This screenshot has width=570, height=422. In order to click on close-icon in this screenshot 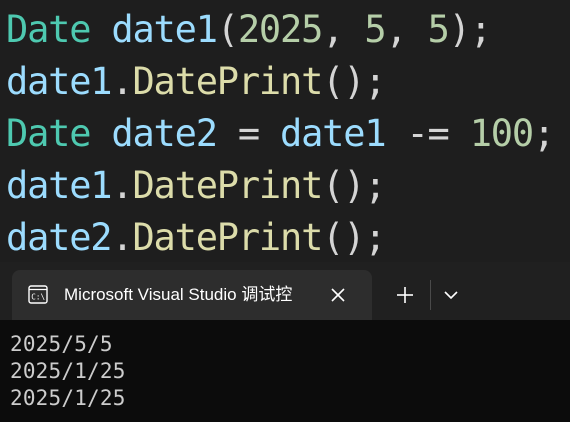, I will do `click(338, 295)`.